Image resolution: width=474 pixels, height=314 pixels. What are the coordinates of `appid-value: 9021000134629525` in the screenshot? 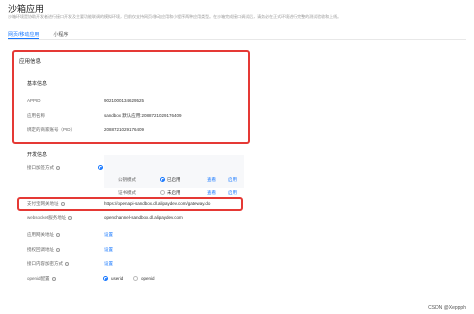 It's located at (124, 100).